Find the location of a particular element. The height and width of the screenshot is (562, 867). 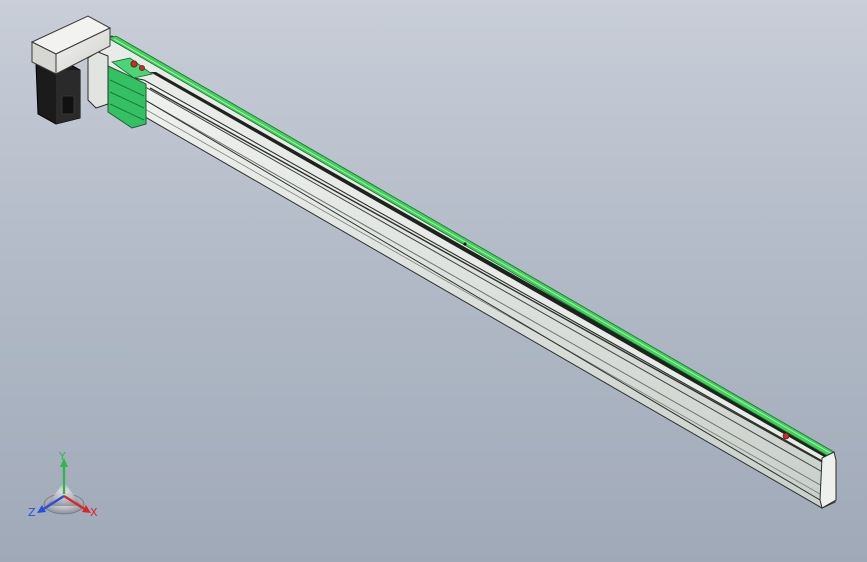

center-point-marker is located at coordinates (465, 244).